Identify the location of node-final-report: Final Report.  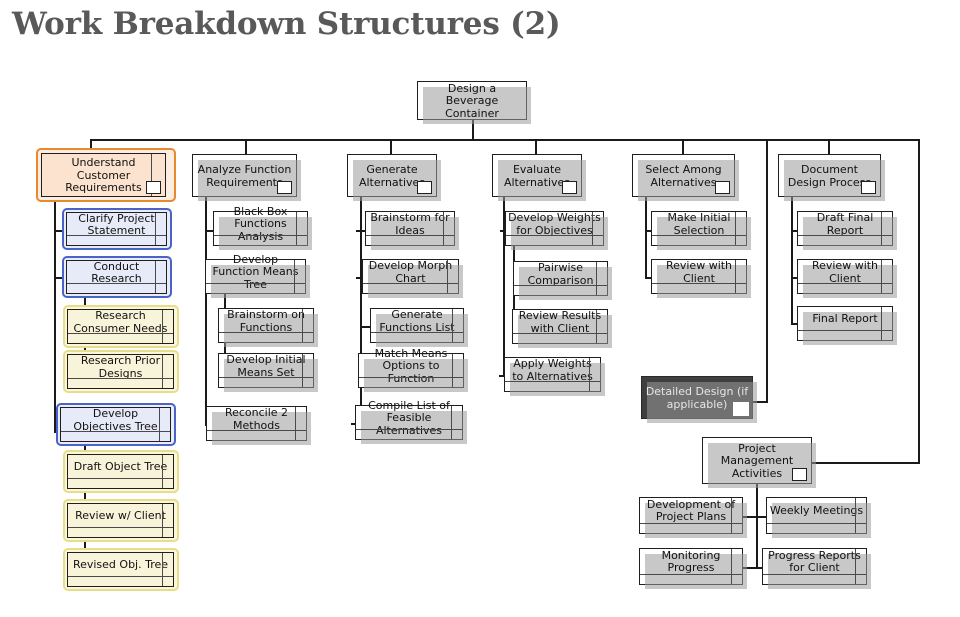
(847, 325).